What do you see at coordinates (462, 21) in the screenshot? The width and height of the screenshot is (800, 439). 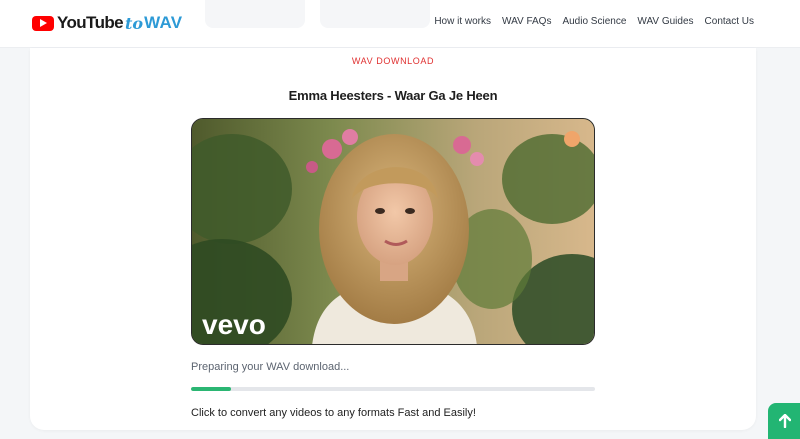 I see `nav-how-it-works: How it works` at bounding box center [462, 21].